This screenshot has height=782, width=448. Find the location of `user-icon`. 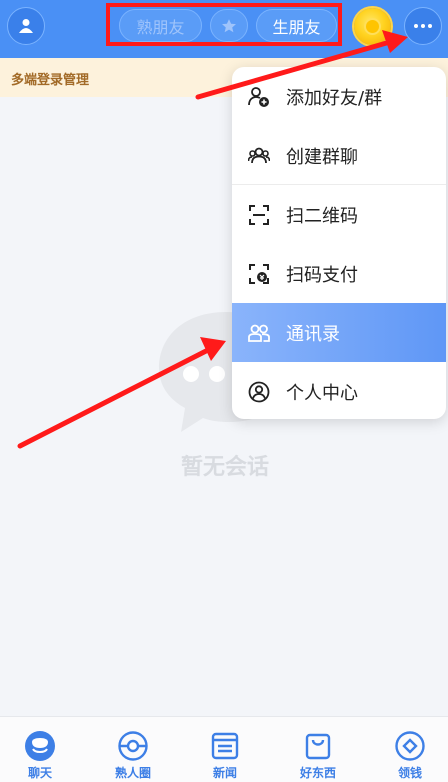

user-icon is located at coordinates (26, 26).